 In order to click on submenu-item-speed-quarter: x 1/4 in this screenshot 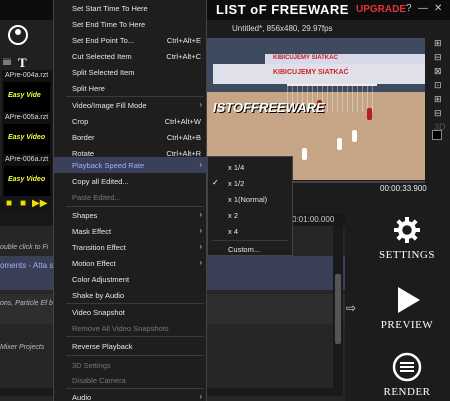, I will do `click(250, 167)`.